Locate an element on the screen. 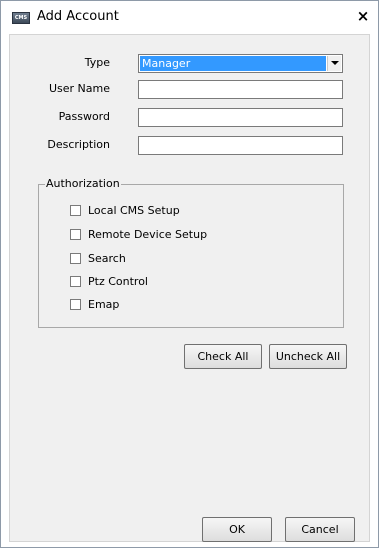  checkbox-search: Search is located at coordinates (98, 258).